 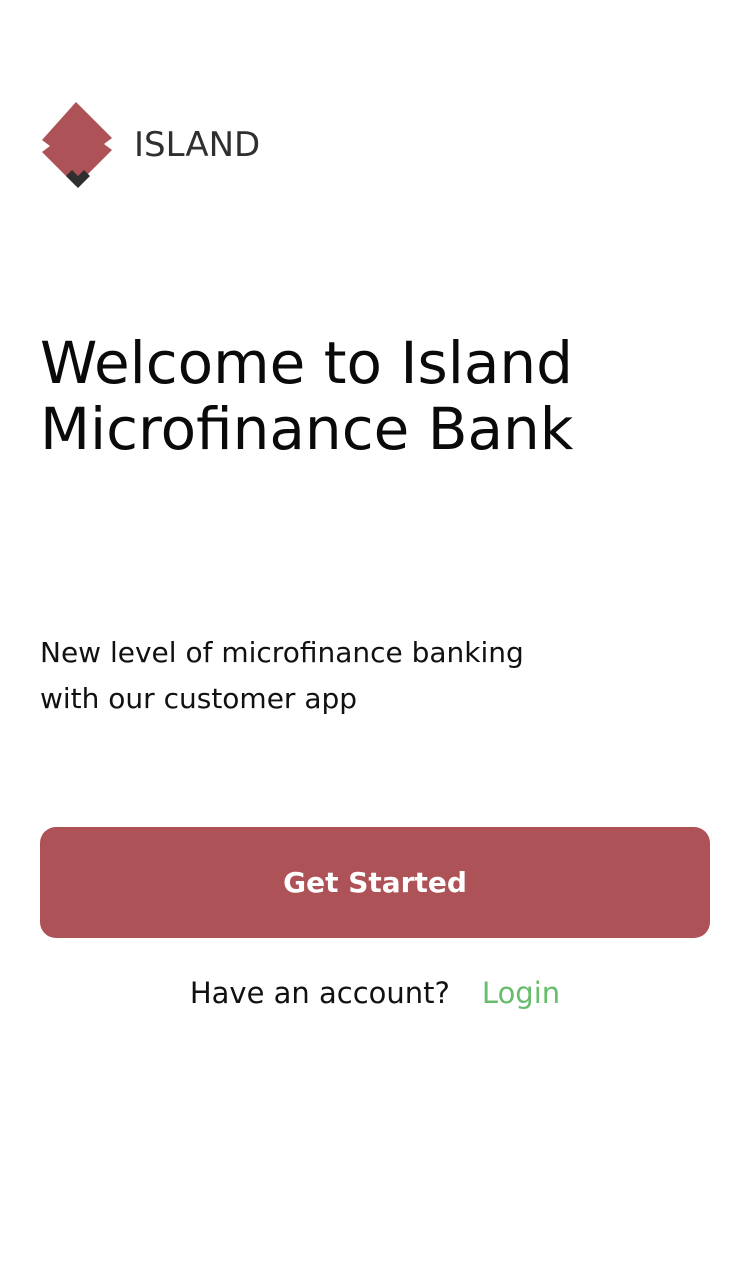 I want to click on get-started-button: Get Started, so click(x=375, y=882).